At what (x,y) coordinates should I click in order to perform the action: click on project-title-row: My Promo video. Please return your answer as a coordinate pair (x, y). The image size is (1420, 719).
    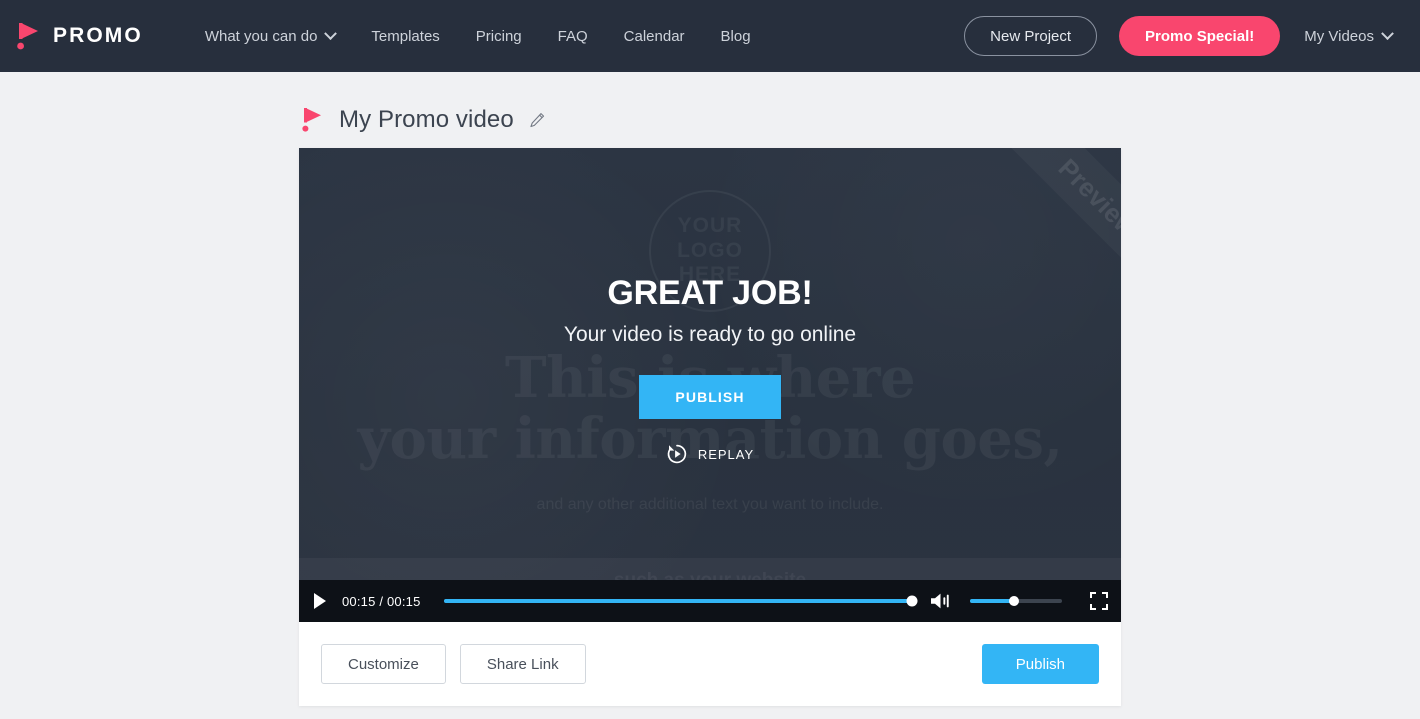
    Looking at the image, I should click on (710, 120).